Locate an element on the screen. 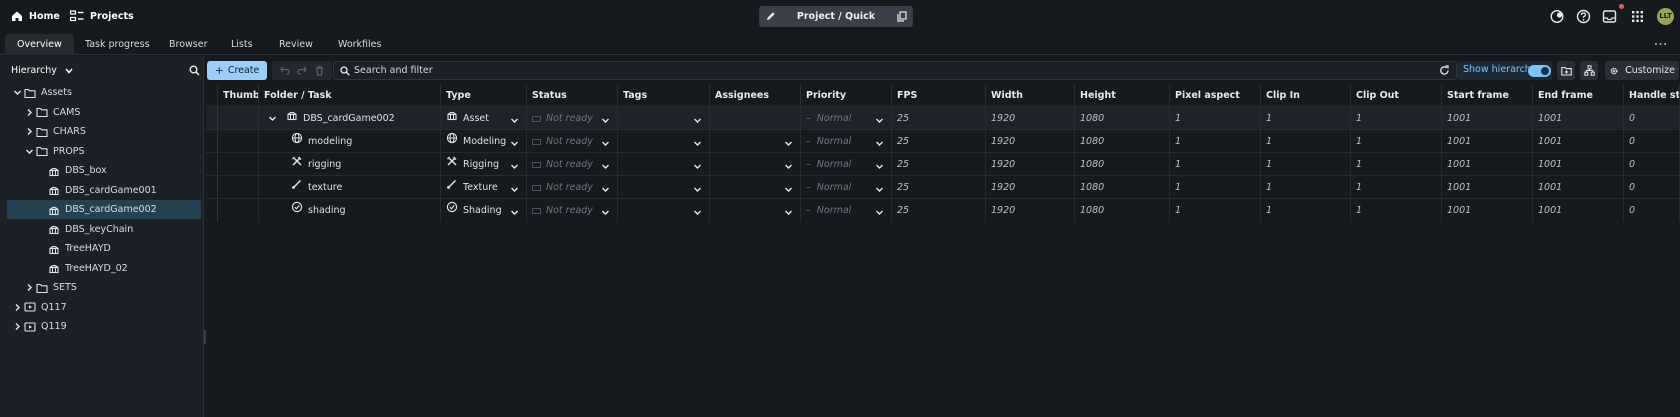 The width and height of the screenshot is (1680, 417). inbox-icon is located at coordinates (1609, 16).